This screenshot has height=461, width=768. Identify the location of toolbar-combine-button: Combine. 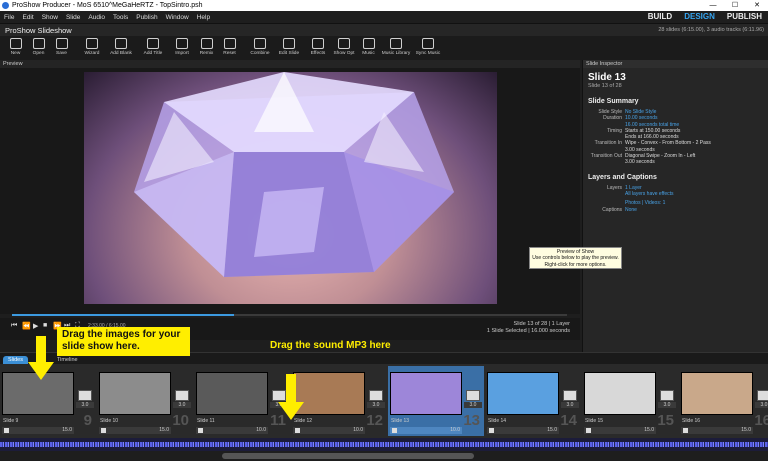
(260, 48).